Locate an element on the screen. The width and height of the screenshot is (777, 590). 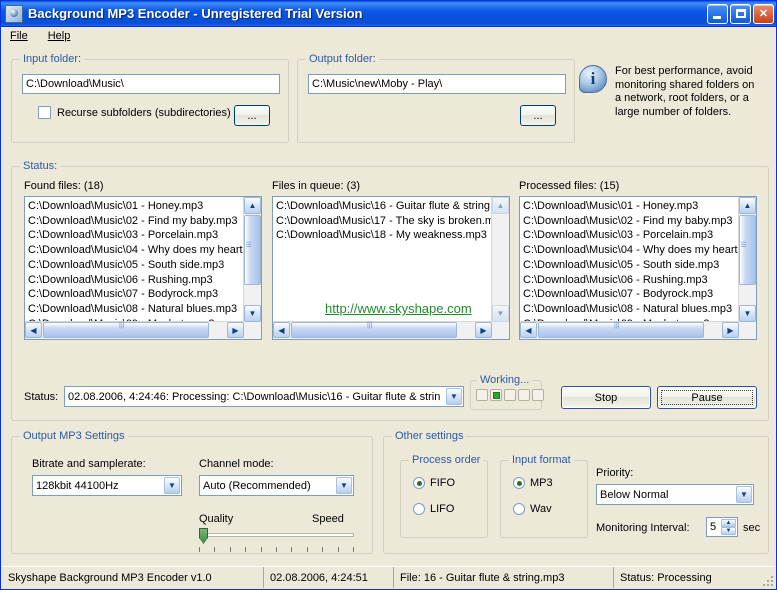
slider-thumb is located at coordinates (203, 536).